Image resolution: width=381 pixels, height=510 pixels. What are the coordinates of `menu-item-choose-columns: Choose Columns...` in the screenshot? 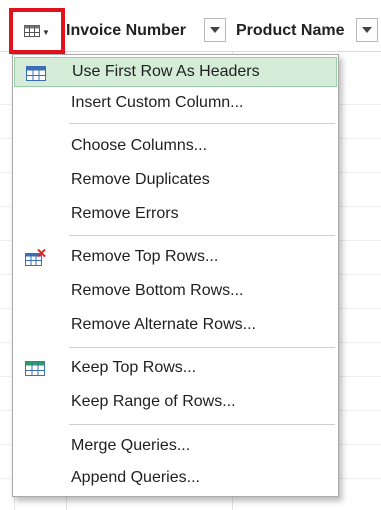 It's located at (175, 146).